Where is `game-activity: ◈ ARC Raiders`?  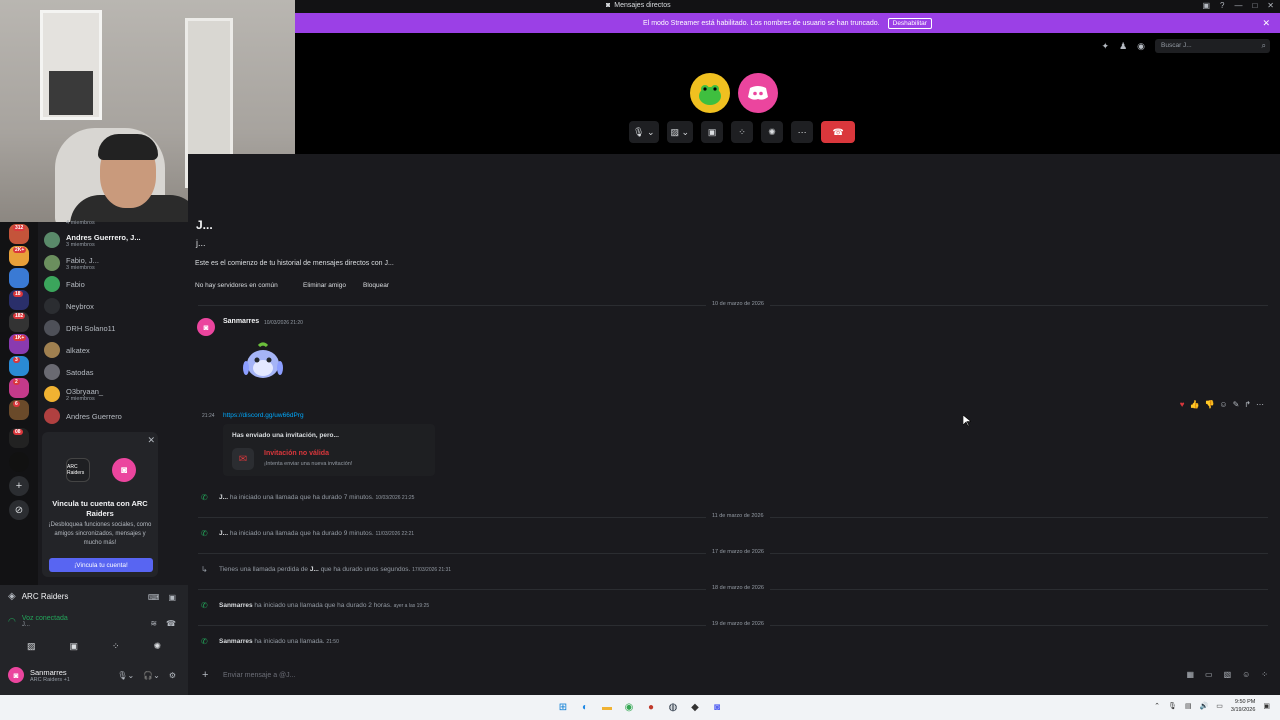
game-activity: ◈ ARC Raiders is located at coordinates (38, 596).